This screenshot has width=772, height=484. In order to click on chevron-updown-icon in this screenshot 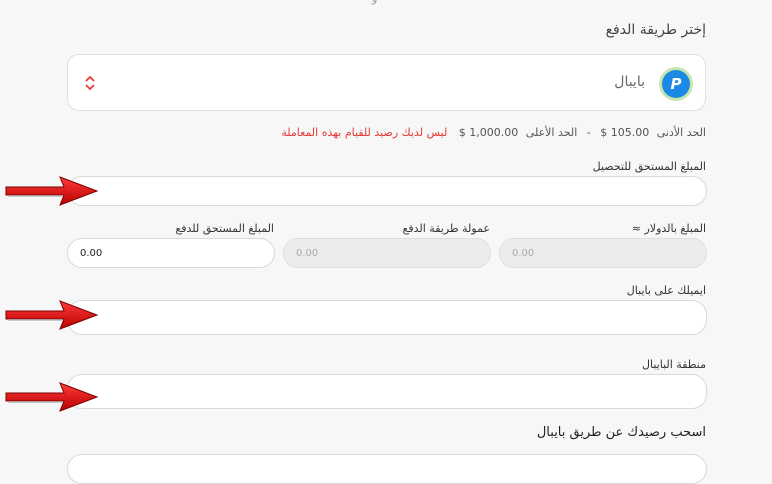, I will do `click(90, 83)`.